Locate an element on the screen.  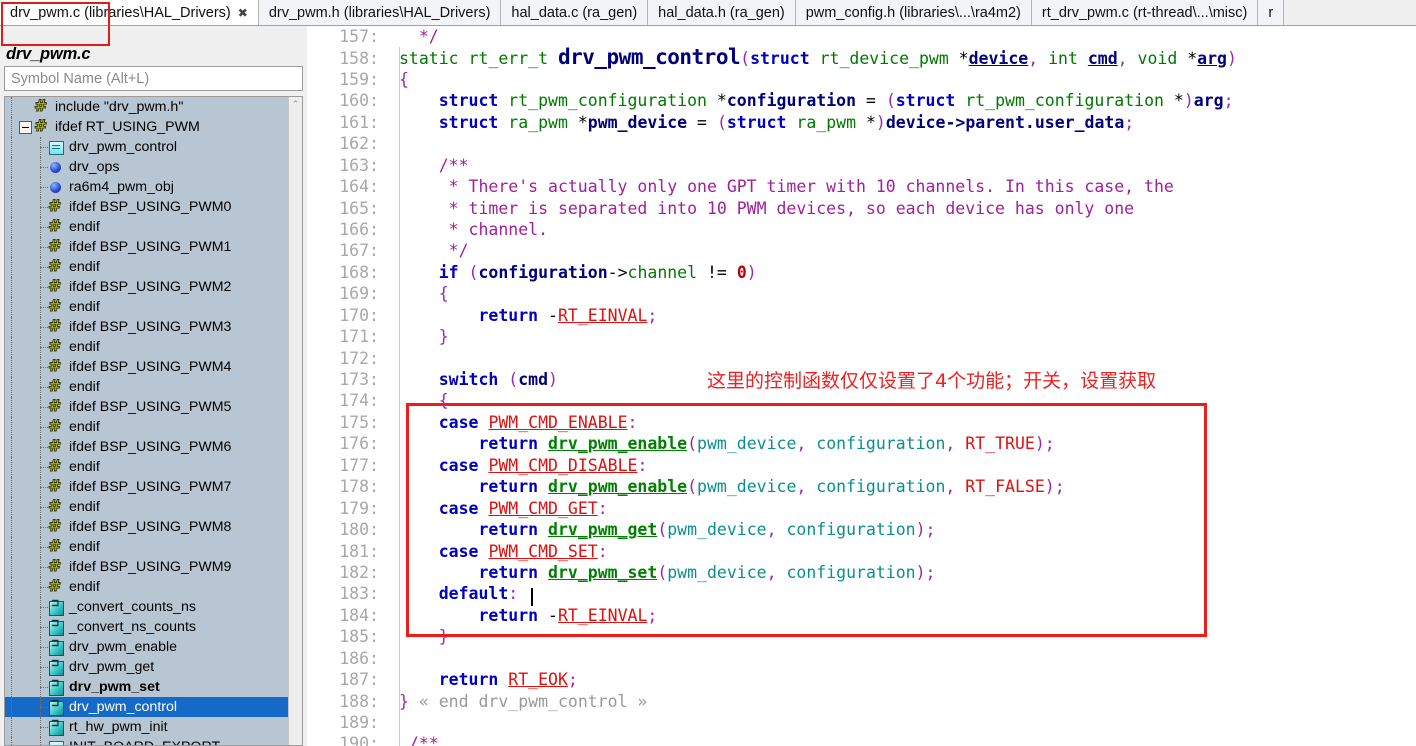
symbol-tree-item: ifdef BSP_USING_PWM3 is located at coordinates (146, 326).